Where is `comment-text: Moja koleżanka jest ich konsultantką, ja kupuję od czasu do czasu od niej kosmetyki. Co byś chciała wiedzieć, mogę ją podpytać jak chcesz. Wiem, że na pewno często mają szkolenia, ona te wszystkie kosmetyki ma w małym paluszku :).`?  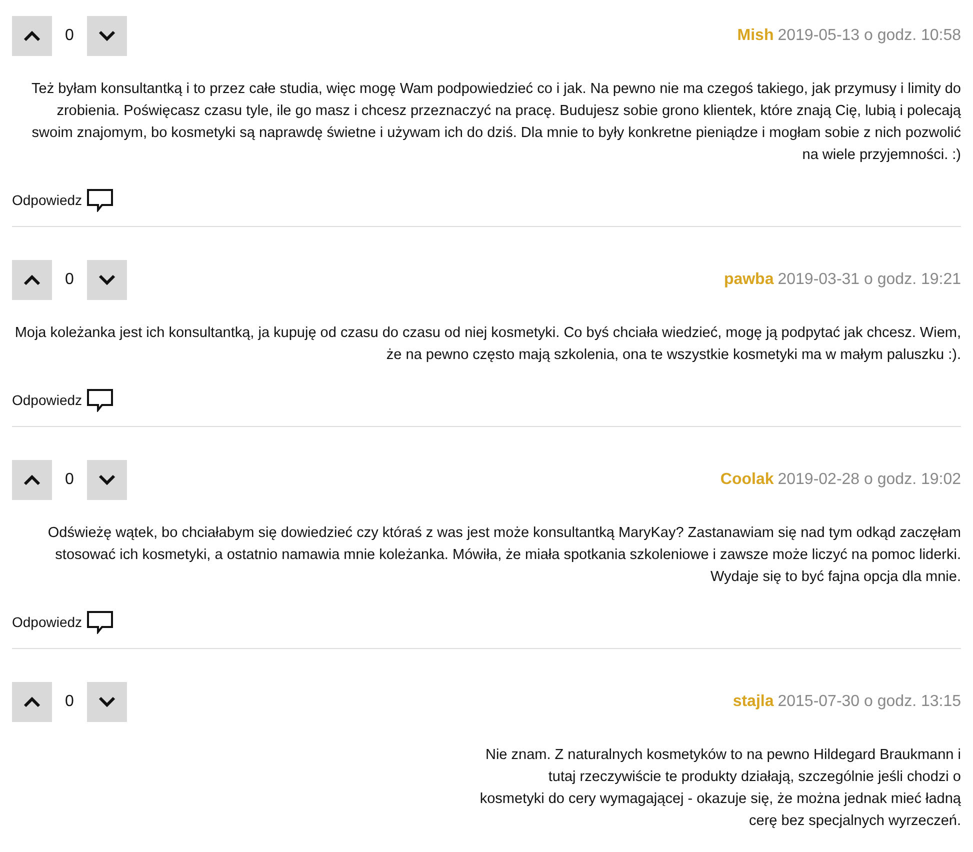 comment-text: Moja koleżanka jest ich konsultantką, ja kupuję od czasu do czasu od niej kosmetyki. Co byś chciała wiedzieć, mogę ją podpytać jak chcesz. Wiem, że na pewno często mają szkolenia, ona te wszystkie kosmetyki ma w małym paluszku :). is located at coordinates (487, 344).